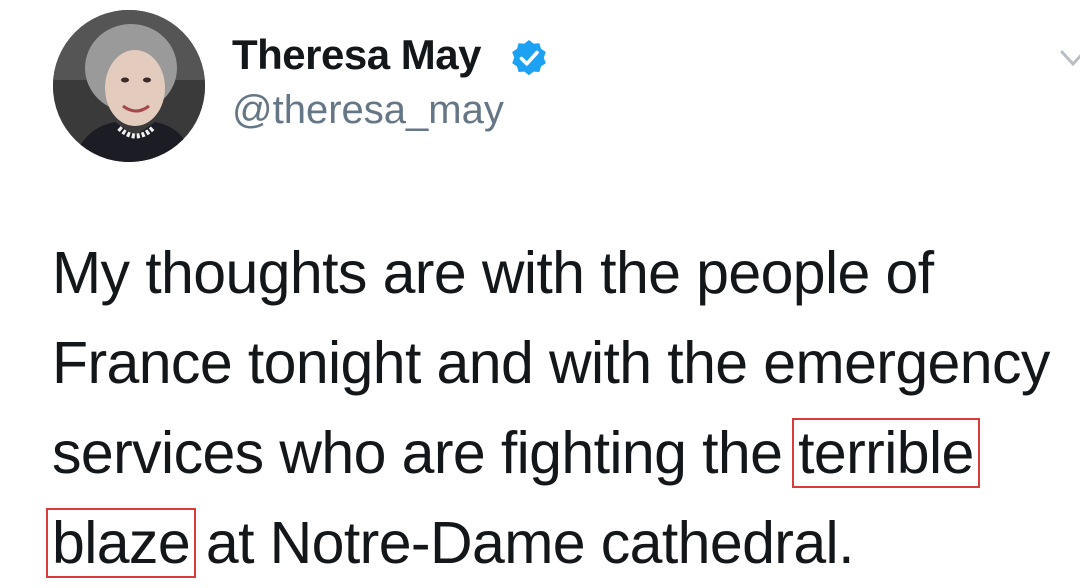 The image size is (1080, 588). What do you see at coordinates (356, 55) in the screenshot?
I see `author-display-name: Theresa May` at bounding box center [356, 55].